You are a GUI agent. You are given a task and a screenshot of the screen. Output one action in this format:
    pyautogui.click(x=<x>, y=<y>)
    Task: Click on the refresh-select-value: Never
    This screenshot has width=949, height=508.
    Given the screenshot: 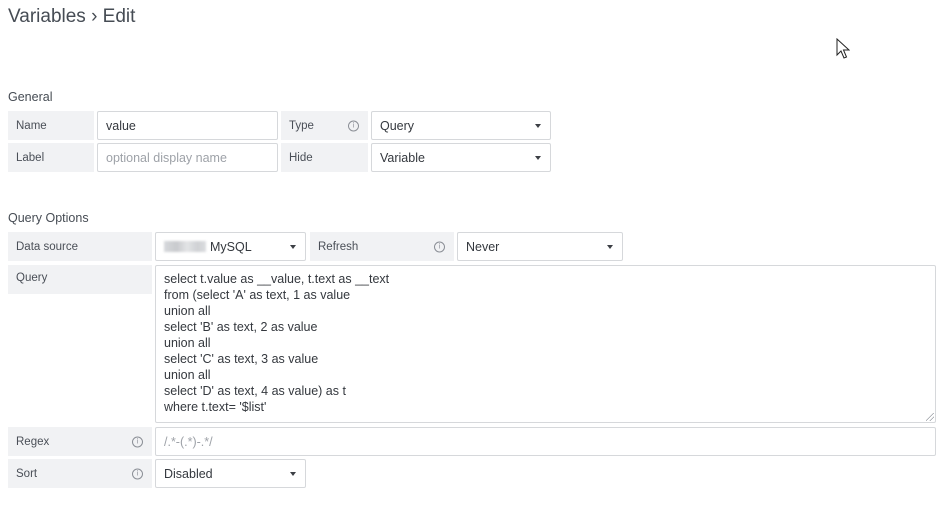 What is the action you would take?
    pyautogui.click(x=483, y=246)
    